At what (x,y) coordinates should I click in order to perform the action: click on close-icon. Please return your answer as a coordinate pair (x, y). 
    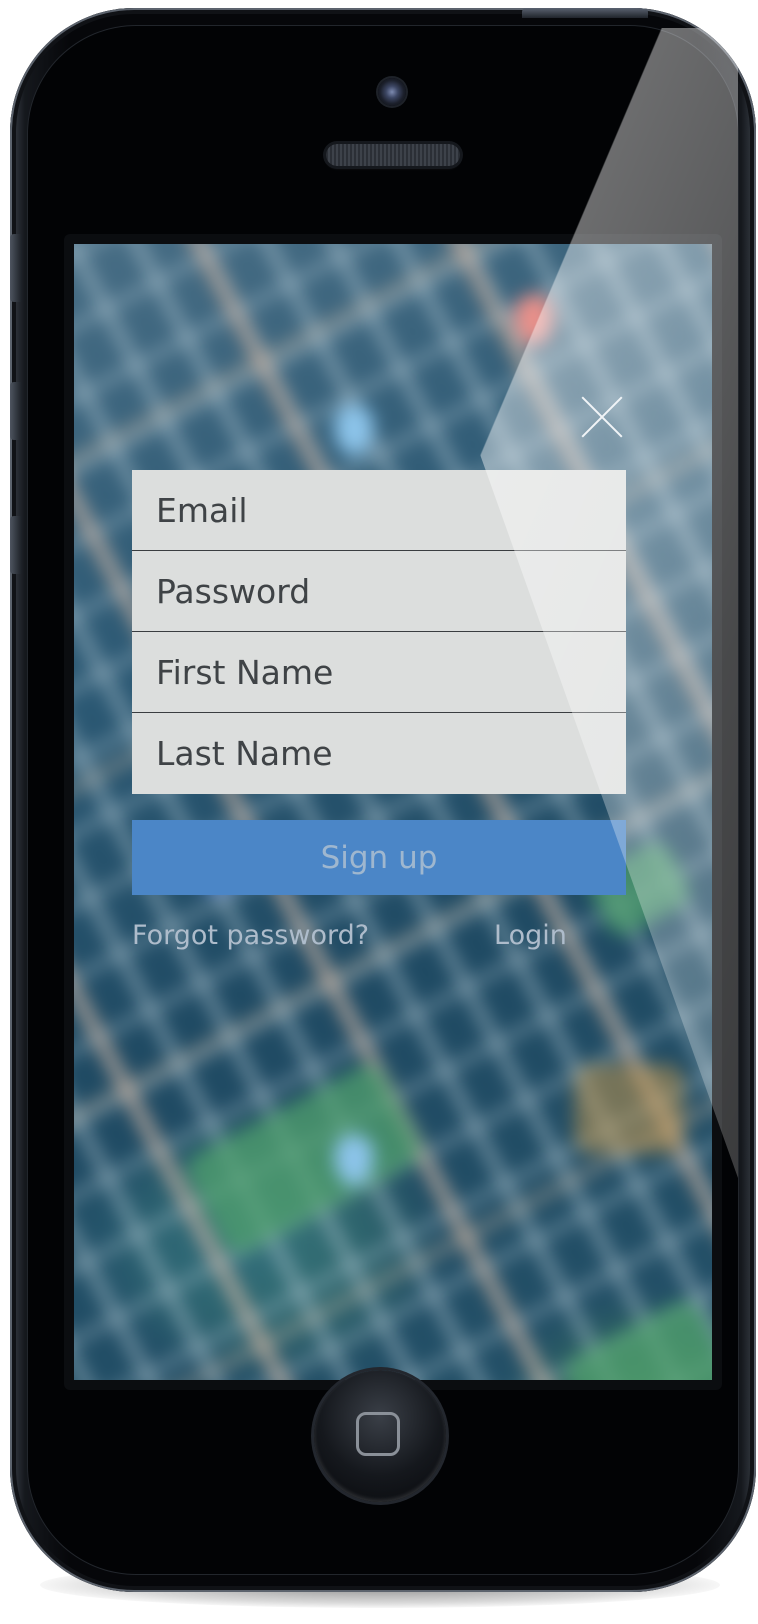
    Looking at the image, I should click on (602, 418).